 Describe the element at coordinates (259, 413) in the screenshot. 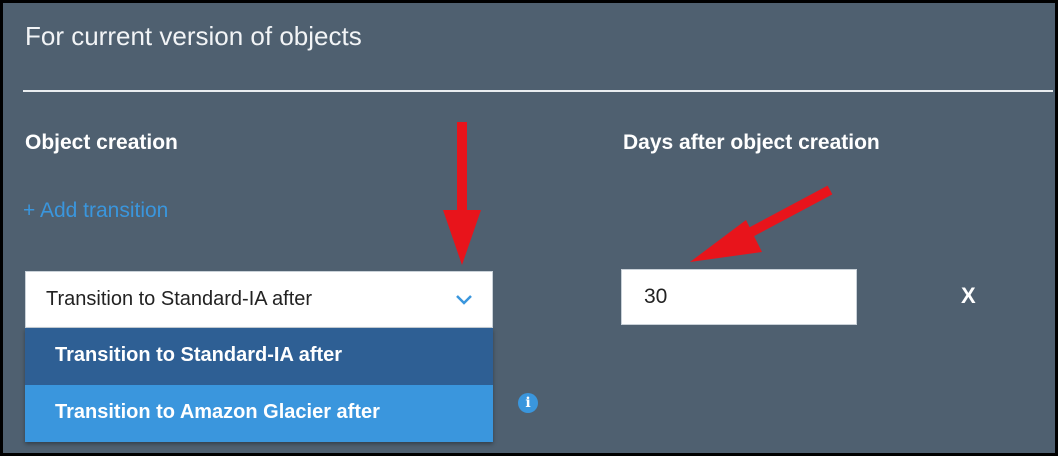

I see `dropdown-option-amazon-glacier: Transition to Amazon Glacier after` at that location.